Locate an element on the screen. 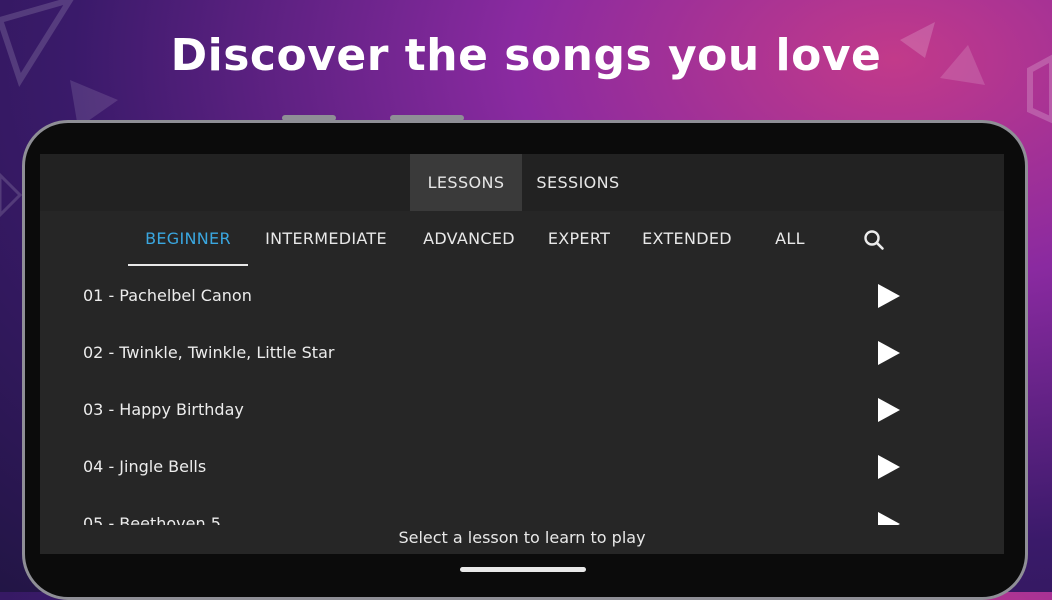  lesson-title: 01 - Pachelbel Canon is located at coordinates (167, 295).